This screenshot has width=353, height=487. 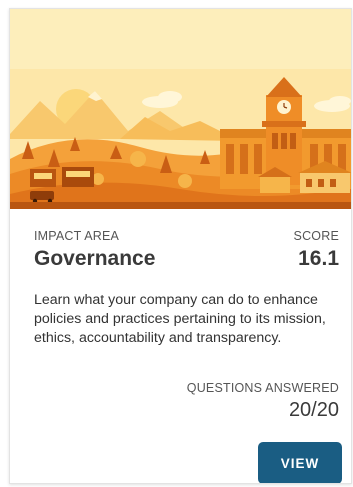 I want to click on impact-area-title: Governance, so click(x=95, y=258).